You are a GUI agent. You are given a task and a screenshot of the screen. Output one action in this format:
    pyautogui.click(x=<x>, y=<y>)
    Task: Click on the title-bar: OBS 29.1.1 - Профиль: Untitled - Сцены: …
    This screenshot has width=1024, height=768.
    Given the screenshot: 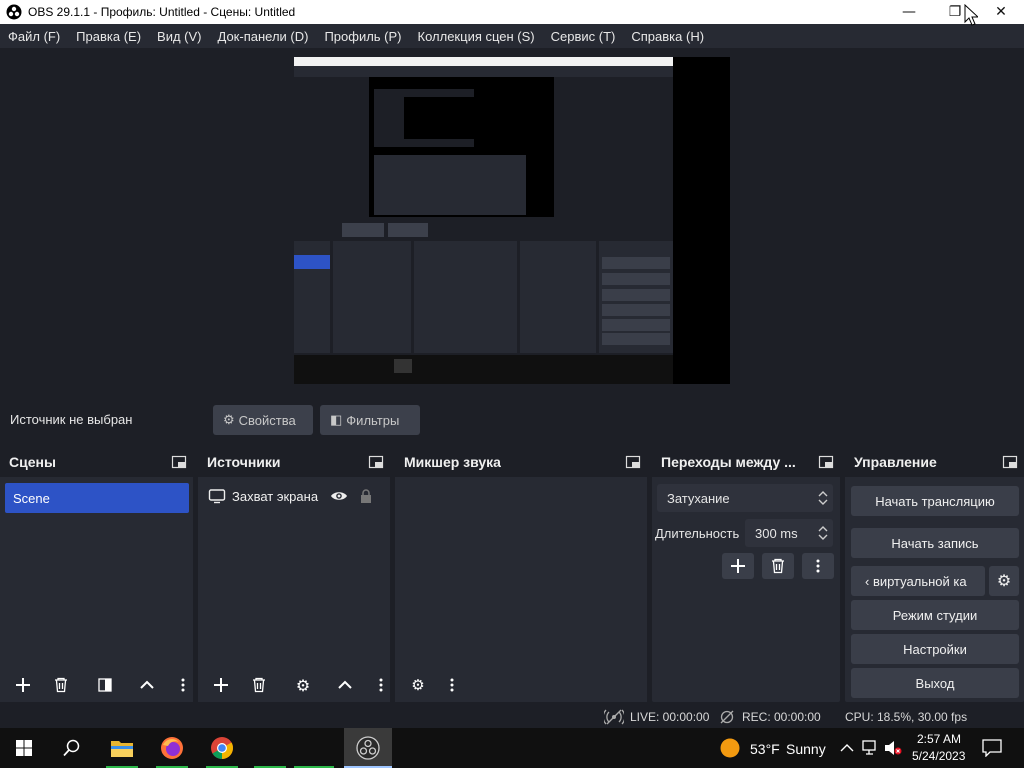 What is the action you would take?
    pyautogui.click(x=512, y=12)
    